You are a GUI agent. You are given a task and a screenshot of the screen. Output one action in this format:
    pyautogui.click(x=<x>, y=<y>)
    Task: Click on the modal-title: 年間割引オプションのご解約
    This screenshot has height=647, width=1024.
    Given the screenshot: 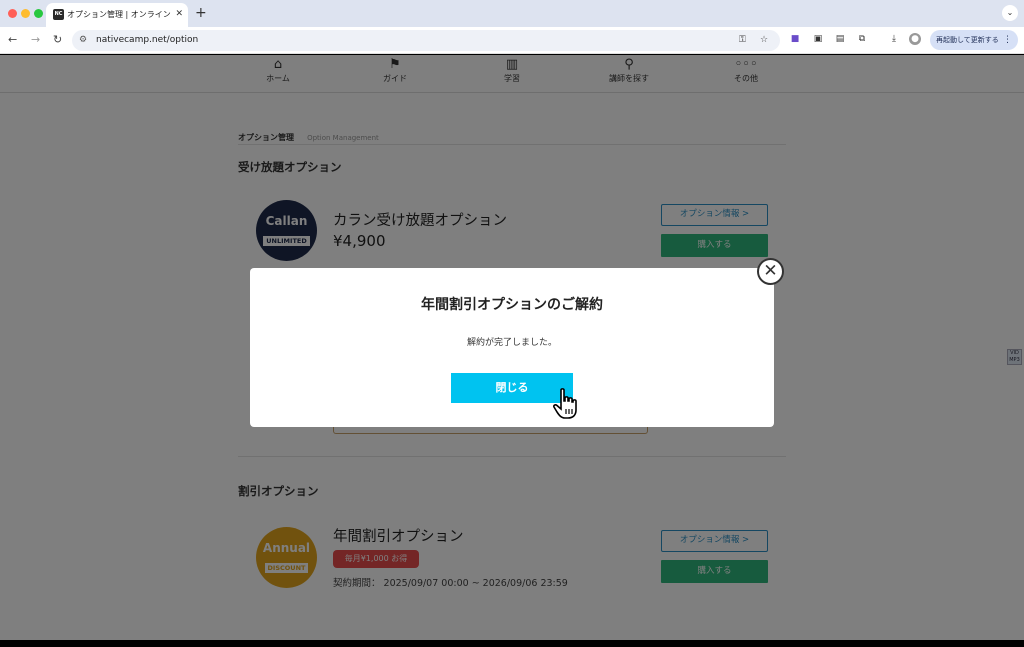 What is the action you would take?
    pyautogui.click(x=512, y=305)
    